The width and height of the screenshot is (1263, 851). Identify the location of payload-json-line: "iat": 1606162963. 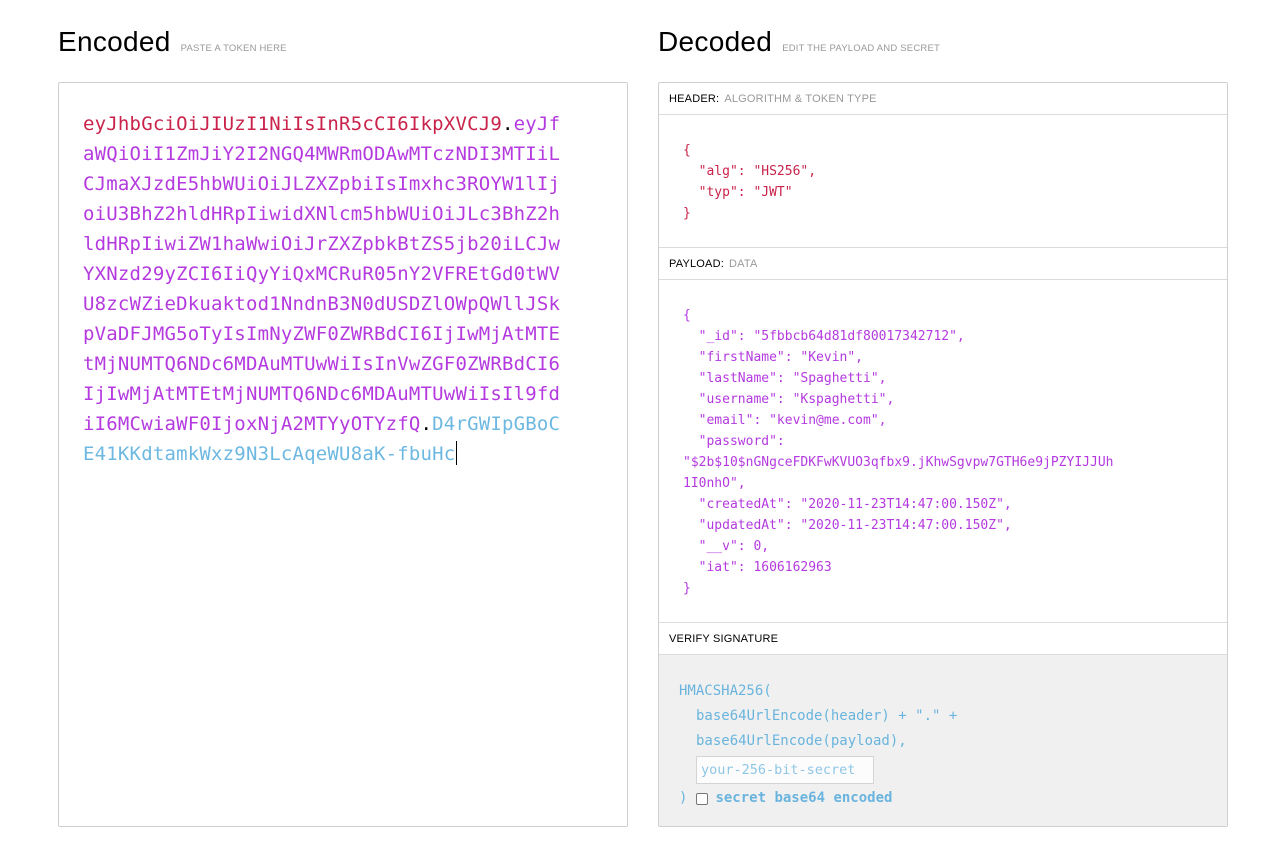
(757, 567).